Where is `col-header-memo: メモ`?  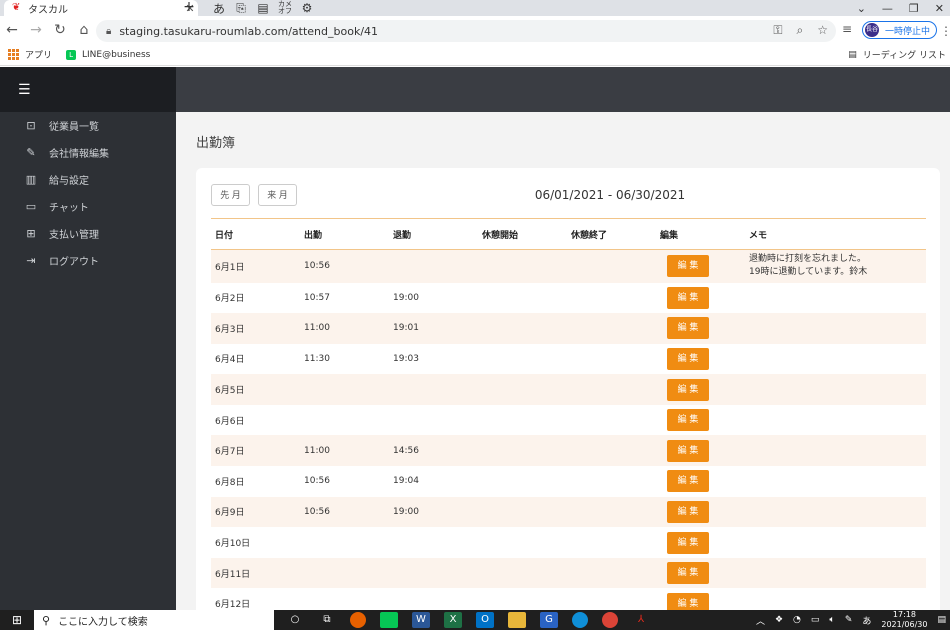
col-header-memo: メモ is located at coordinates (758, 235).